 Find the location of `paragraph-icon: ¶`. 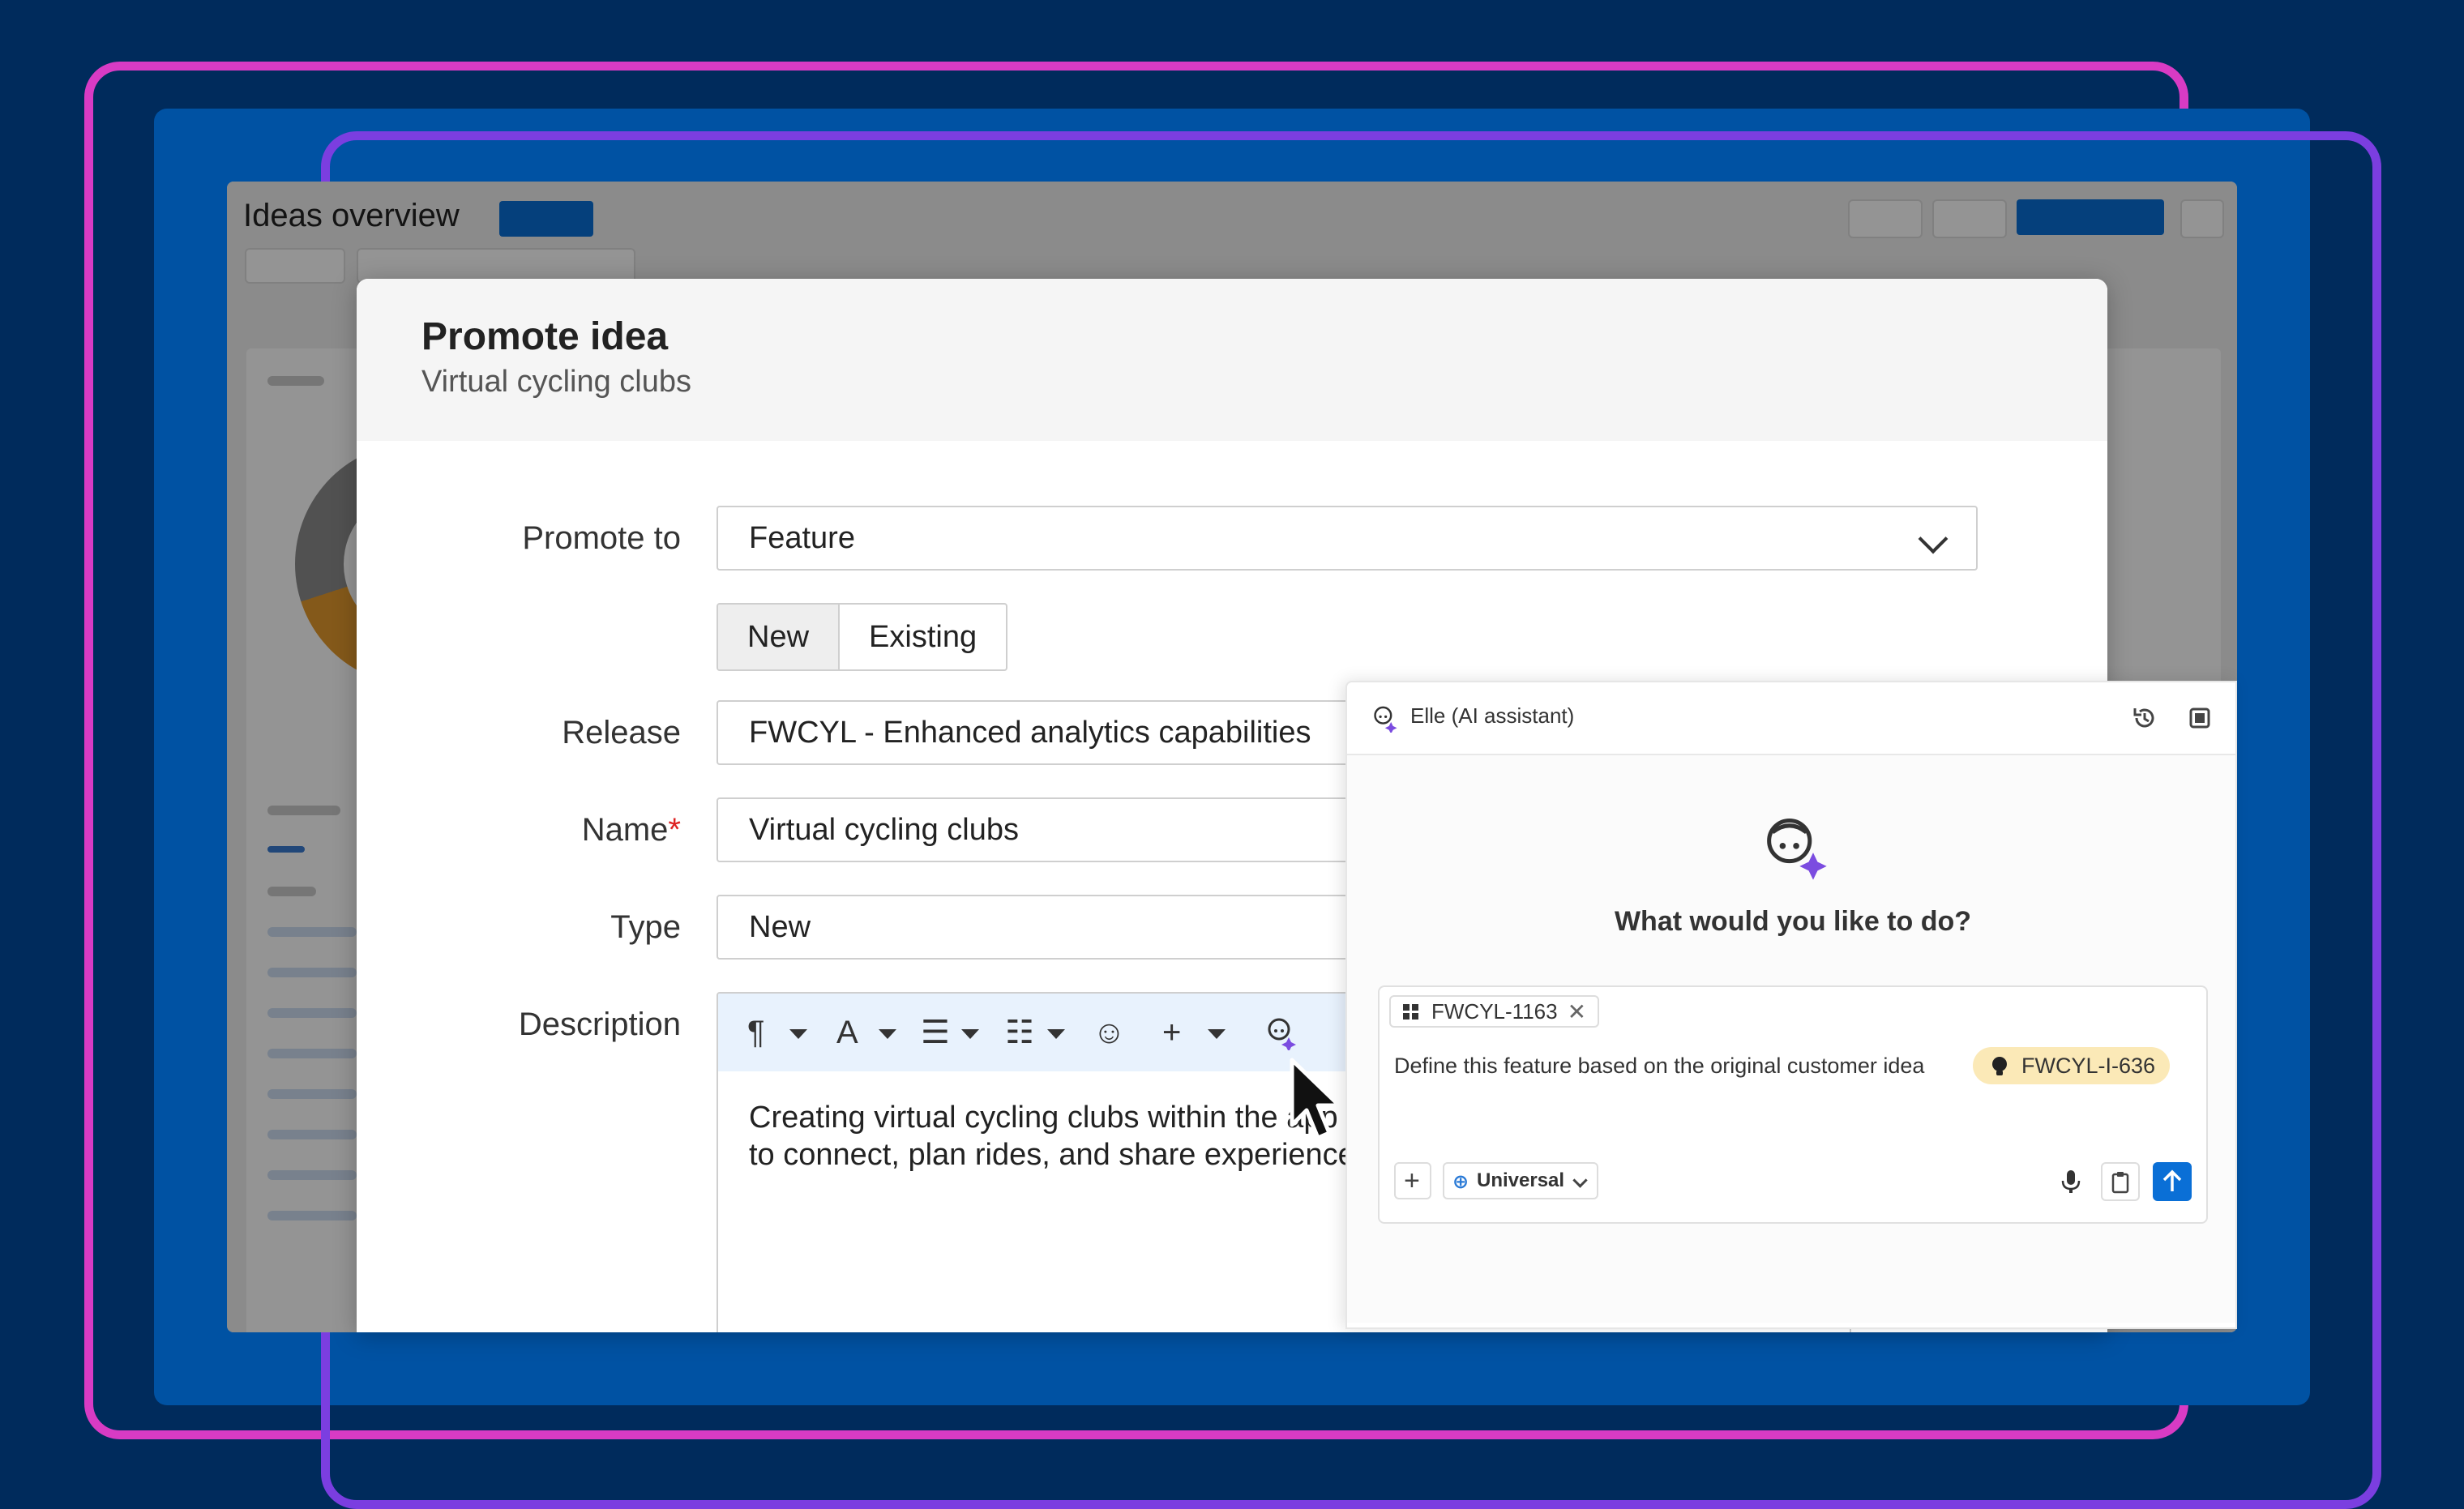

paragraph-icon: ¶ is located at coordinates (755, 1032).